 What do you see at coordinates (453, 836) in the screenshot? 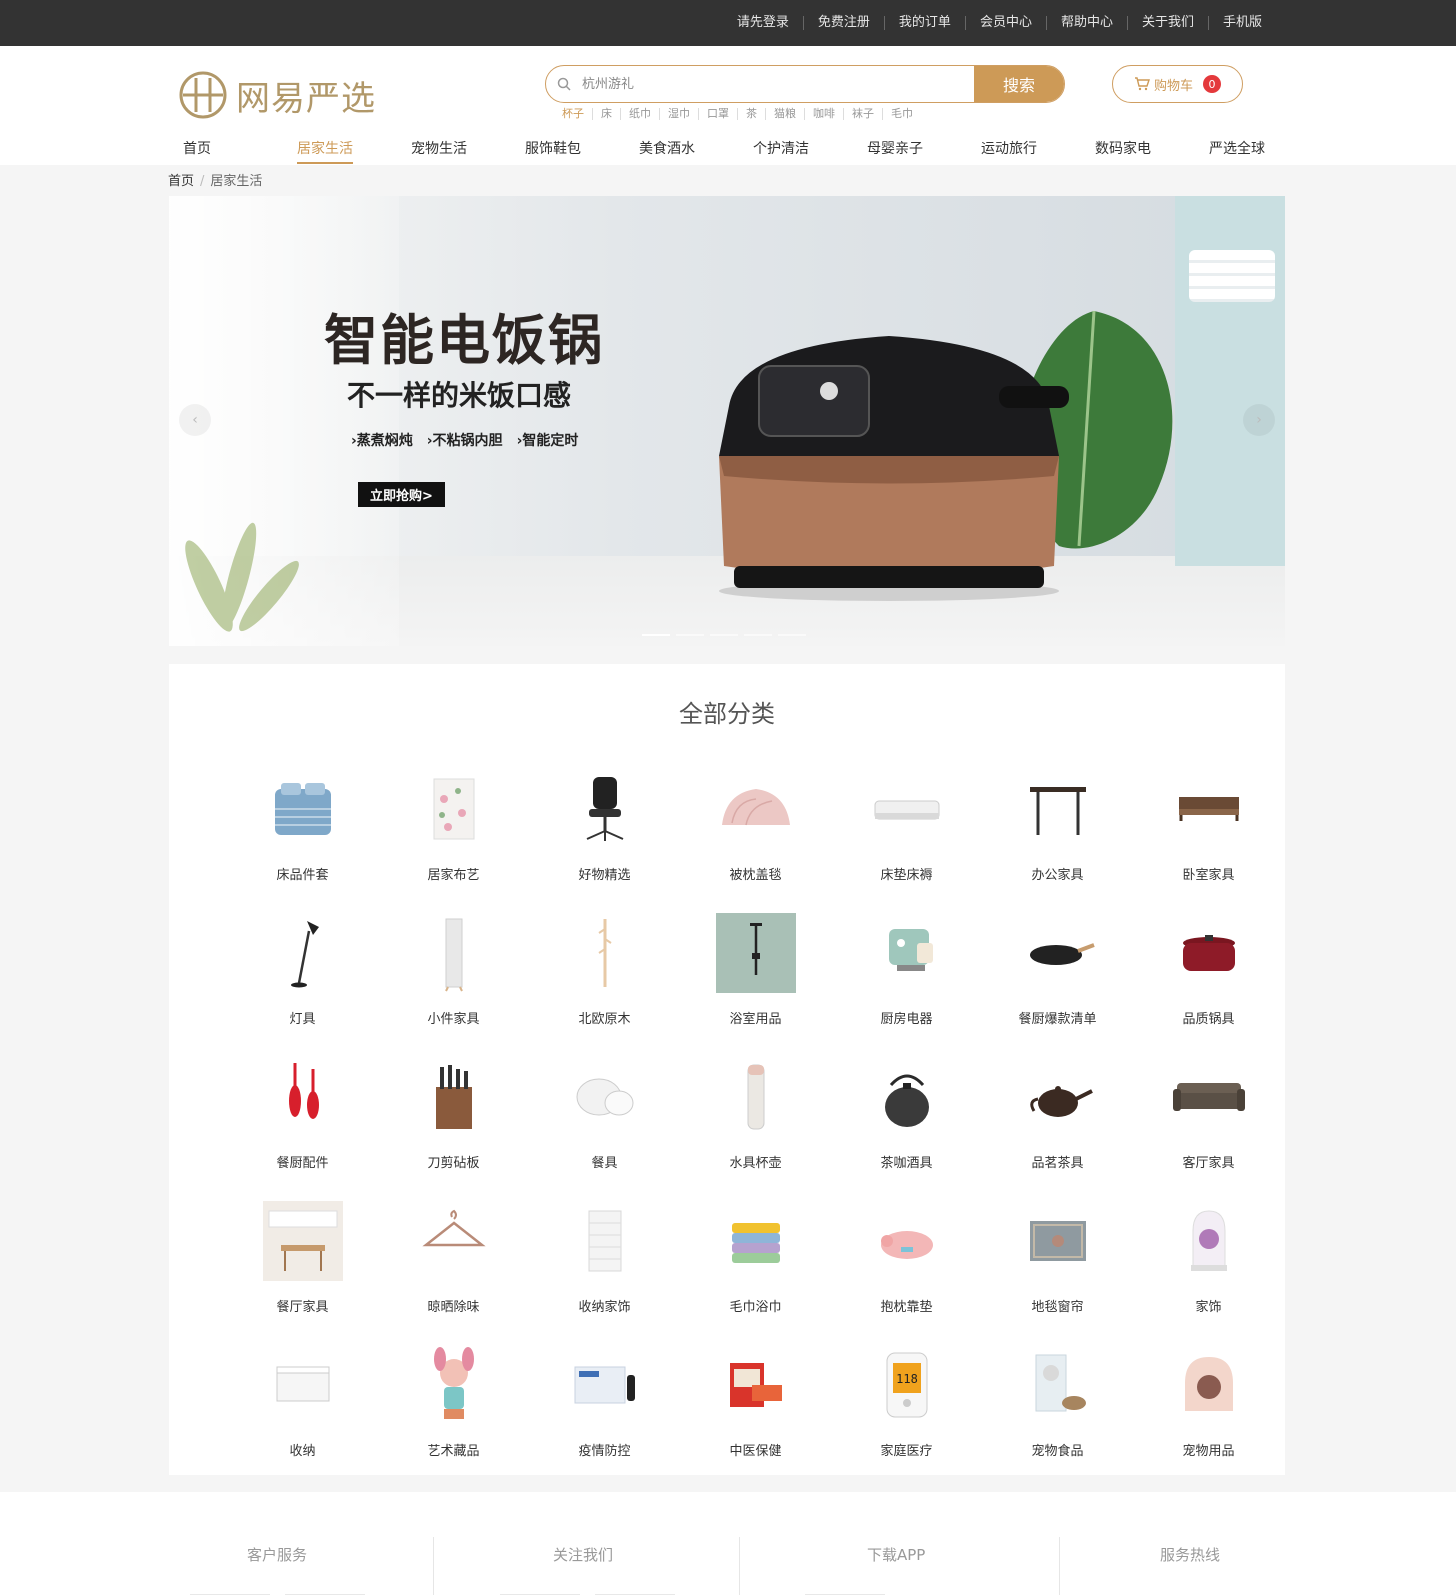
I see `category-item: 居家布艺` at bounding box center [453, 836].